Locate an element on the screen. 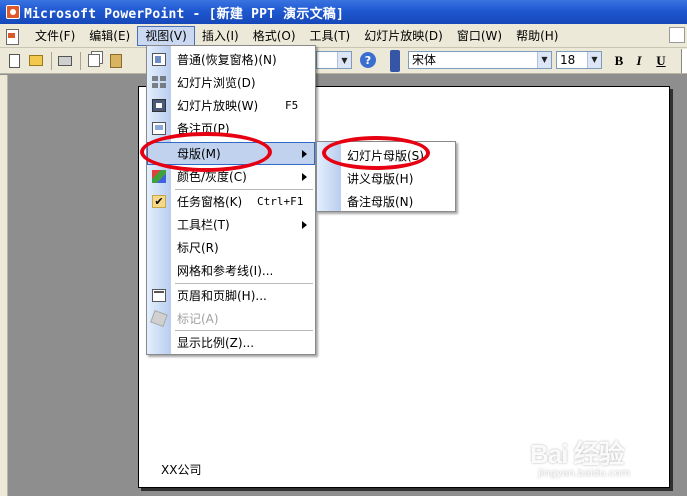 Image resolution: width=687 pixels, height=496 pixels. bold-button: B is located at coordinates (619, 61).